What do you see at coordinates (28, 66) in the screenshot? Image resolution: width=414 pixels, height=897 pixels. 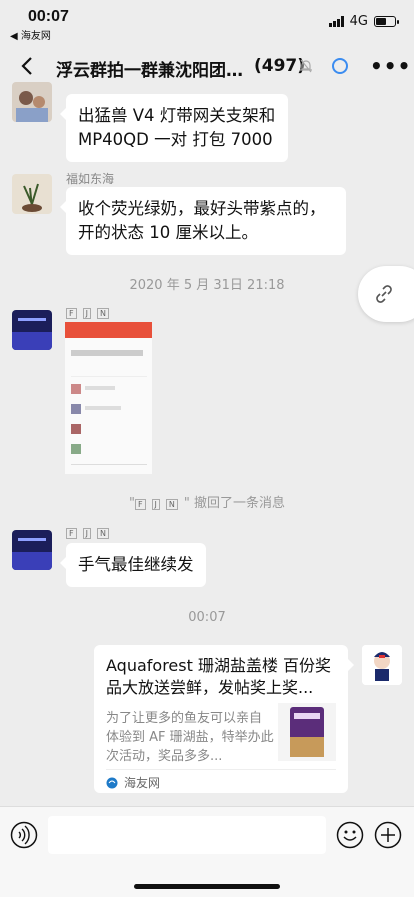 I see `back-arrow-icon` at bounding box center [28, 66].